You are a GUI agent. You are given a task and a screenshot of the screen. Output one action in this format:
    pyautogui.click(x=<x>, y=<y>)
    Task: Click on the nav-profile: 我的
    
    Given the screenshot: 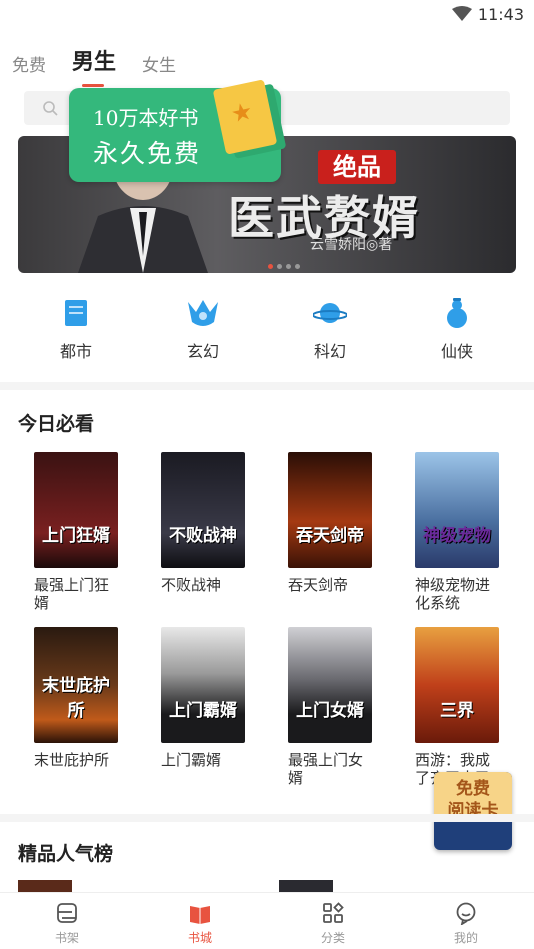 What is the action you would take?
    pyautogui.click(x=466, y=923)
    